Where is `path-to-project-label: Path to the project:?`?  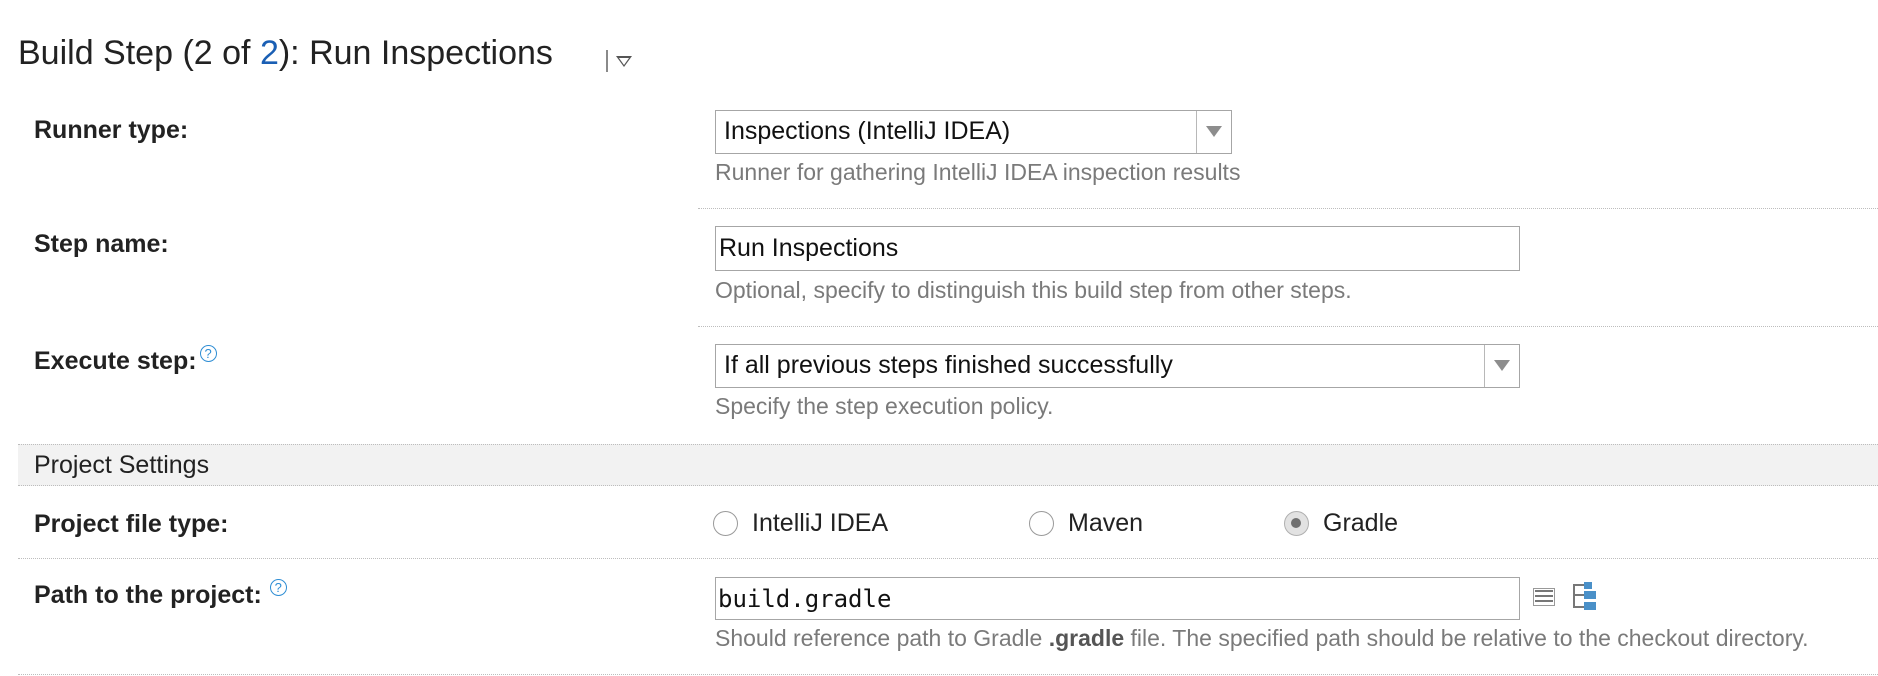
path-to-project-label: Path to the project:? is located at coordinates (160, 594).